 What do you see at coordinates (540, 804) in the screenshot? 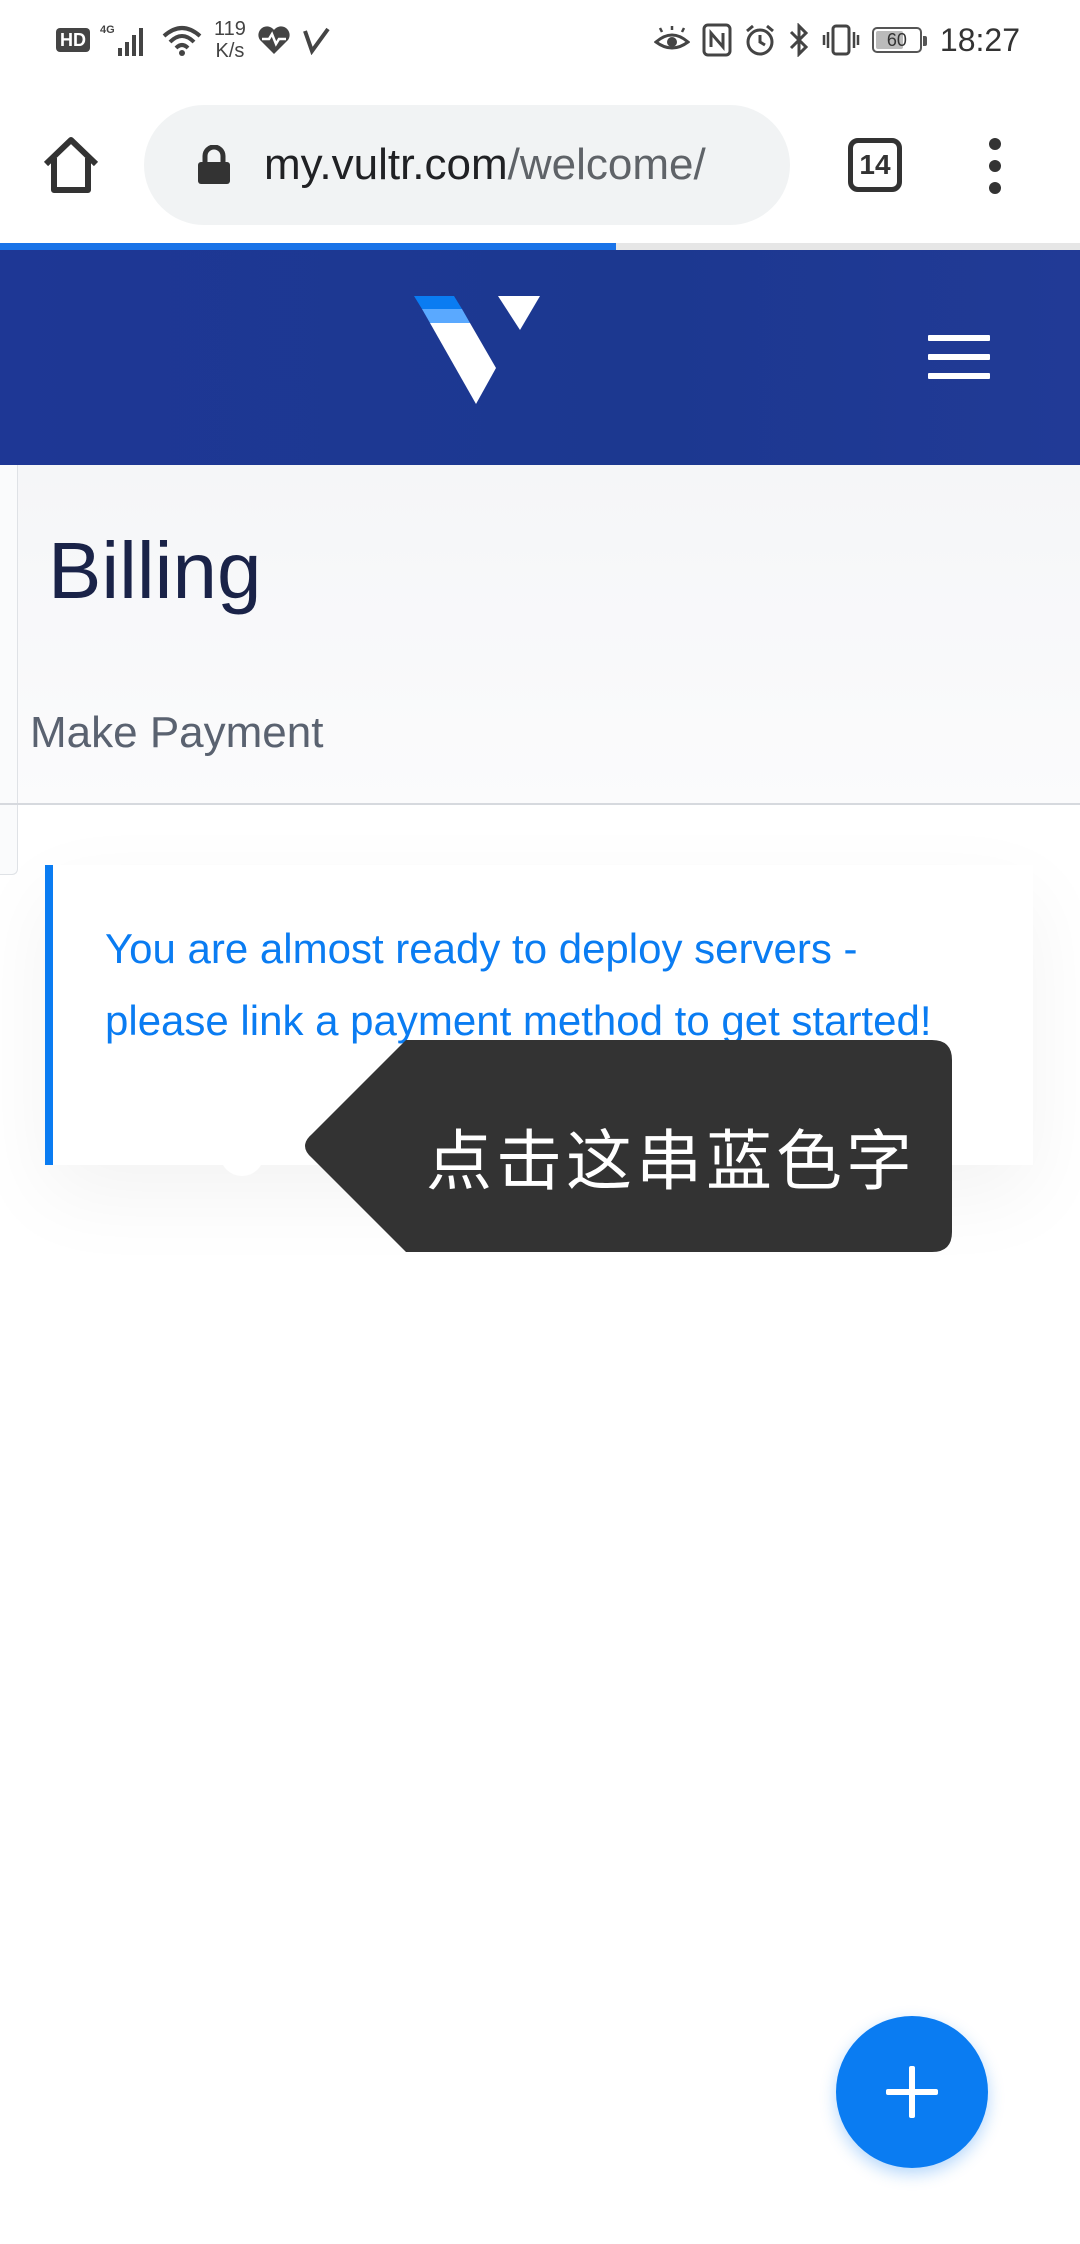
I see `header-divider` at bounding box center [540, 804].